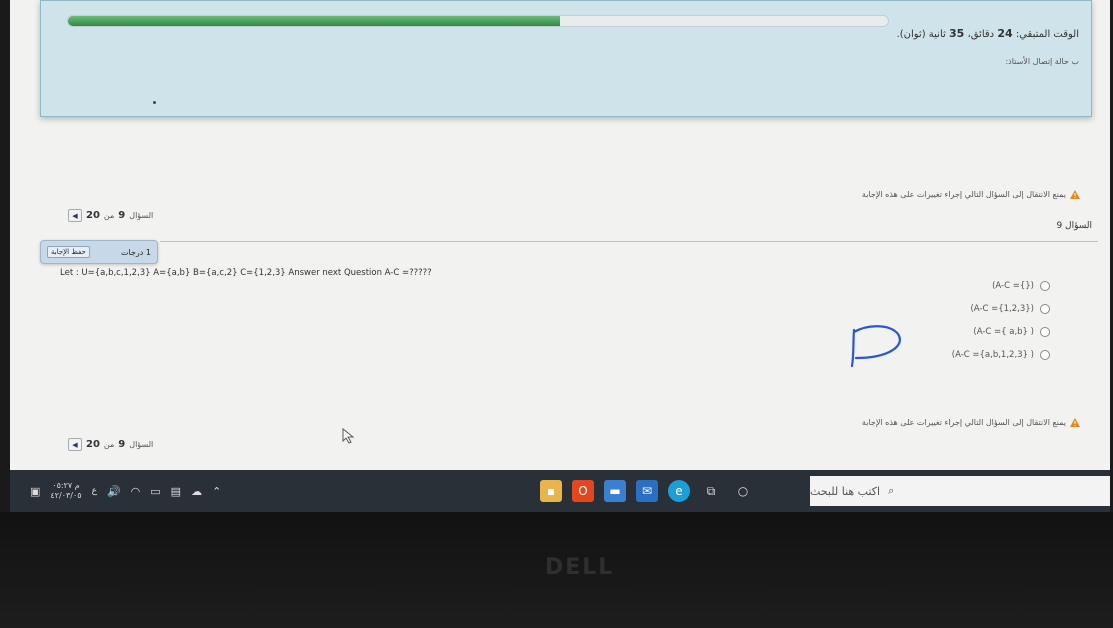  I want to click on clock: م ٠٥:٢٧ ٤٢/٠٣/٠٥, so click(65, 491).